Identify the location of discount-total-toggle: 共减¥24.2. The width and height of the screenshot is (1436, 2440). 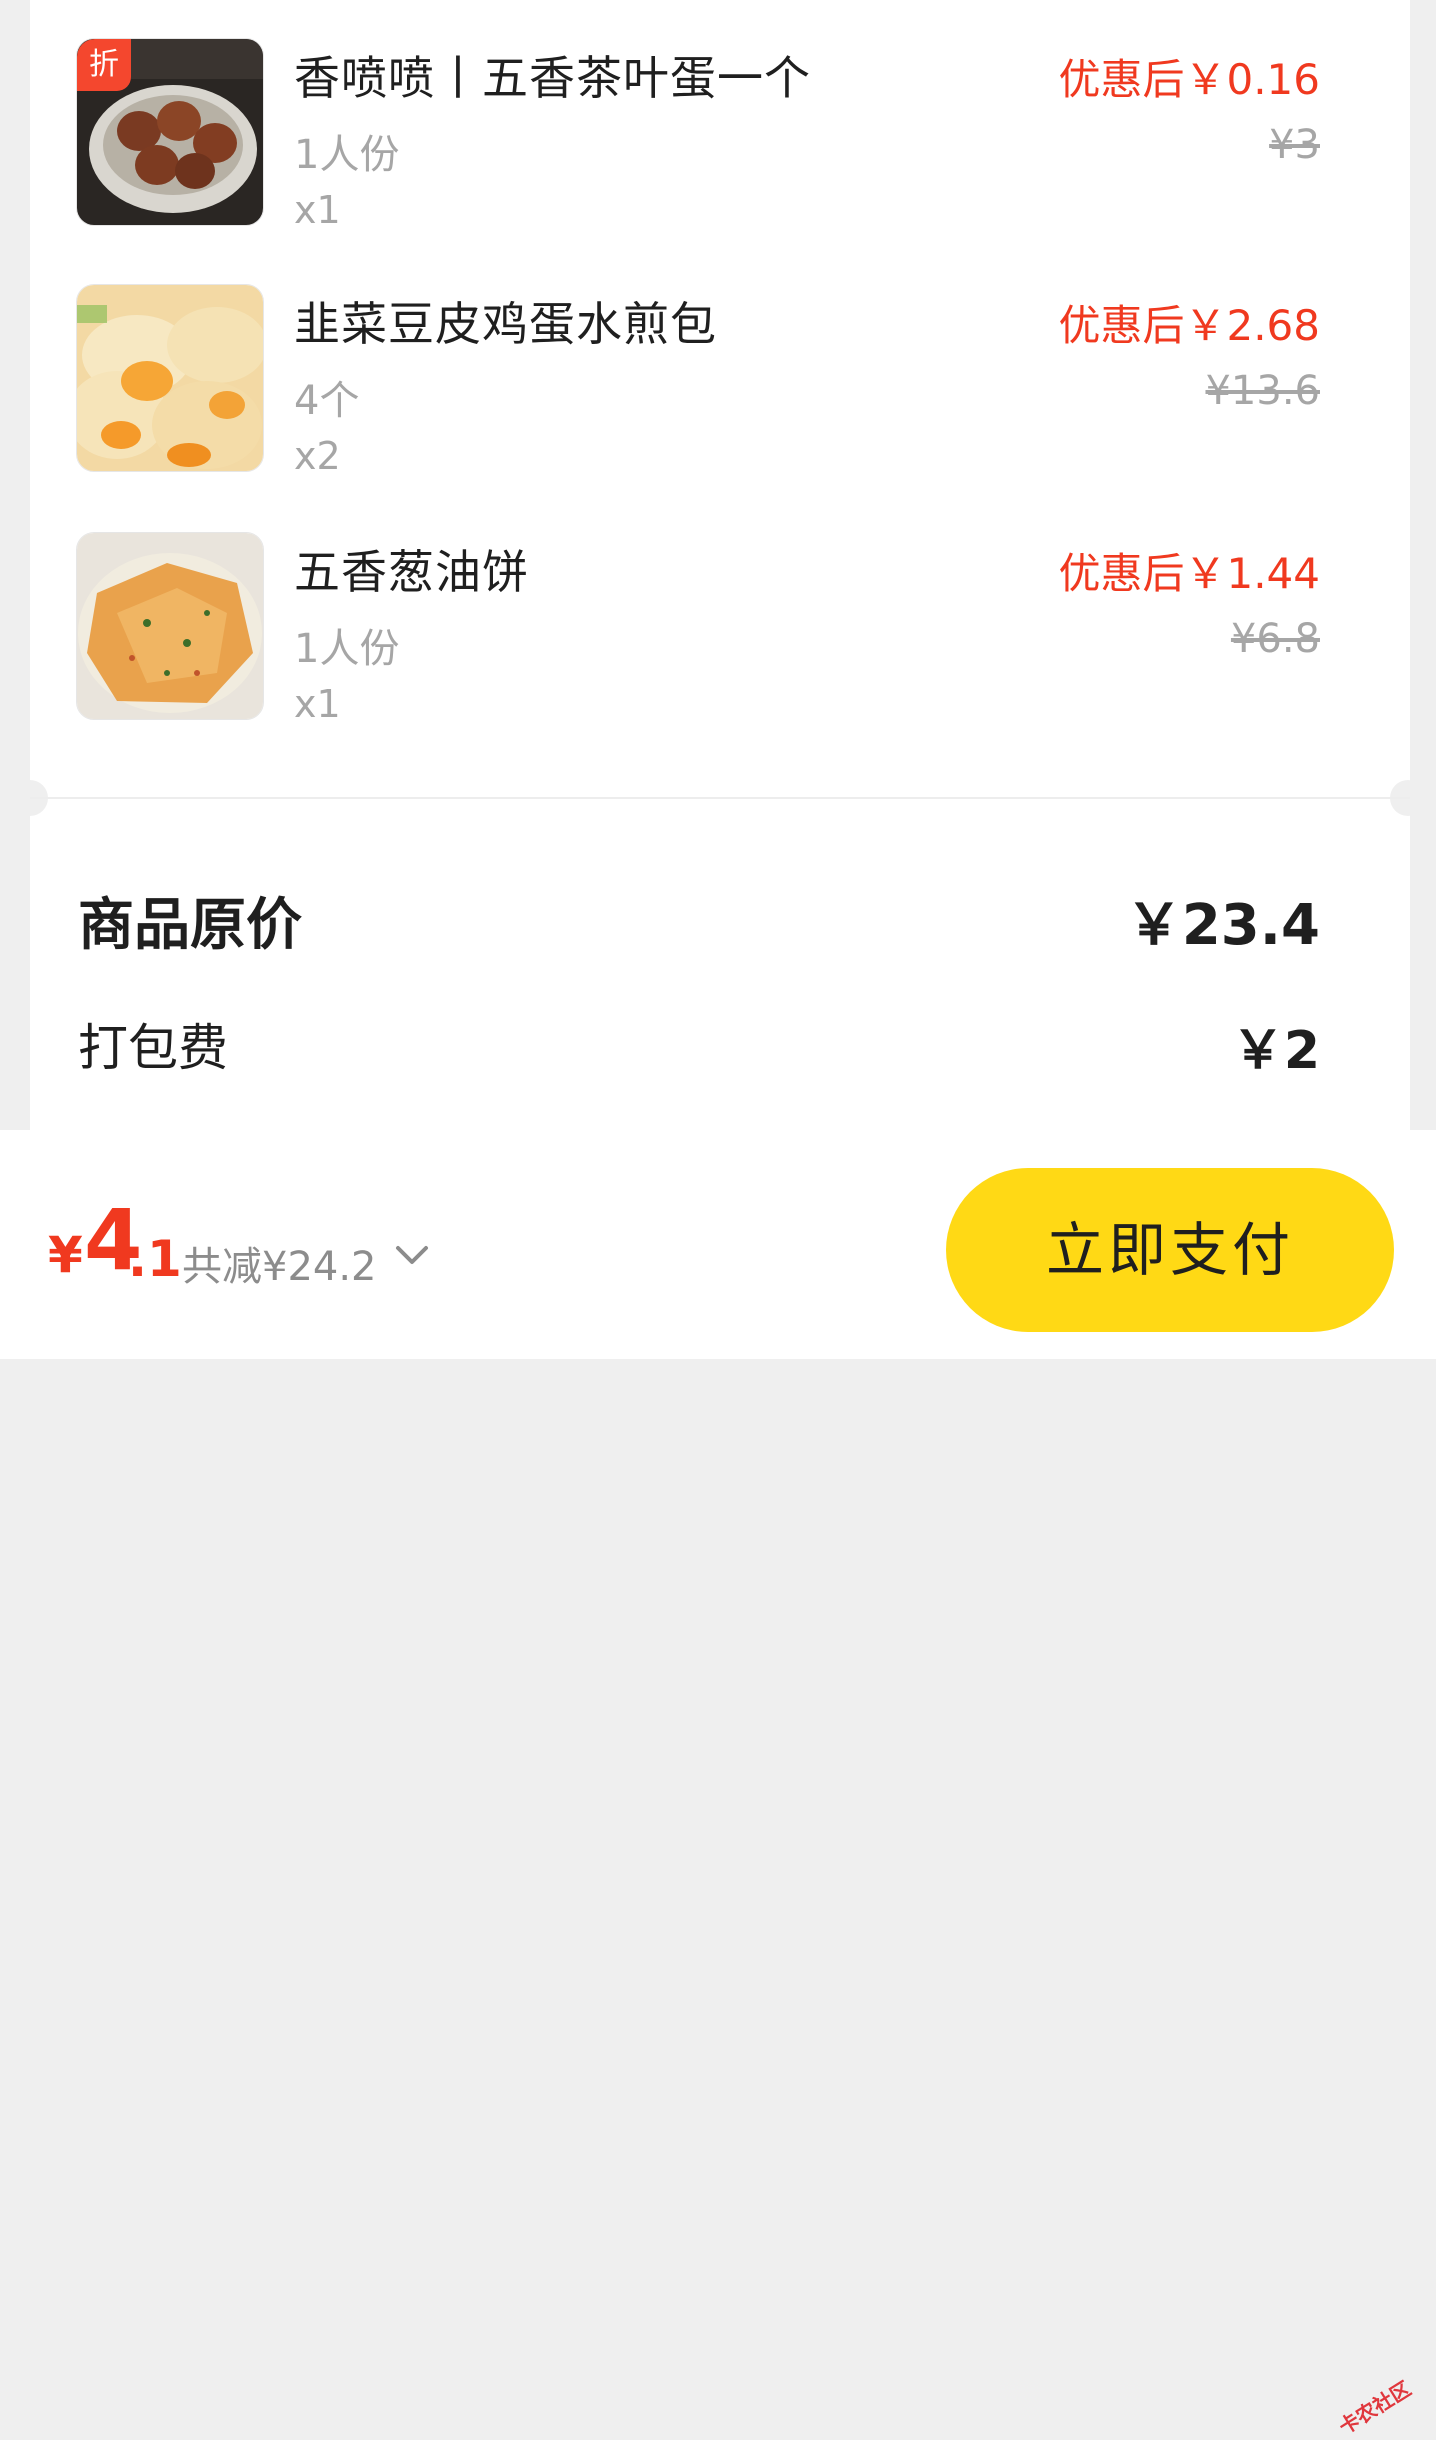
(279, 1263).